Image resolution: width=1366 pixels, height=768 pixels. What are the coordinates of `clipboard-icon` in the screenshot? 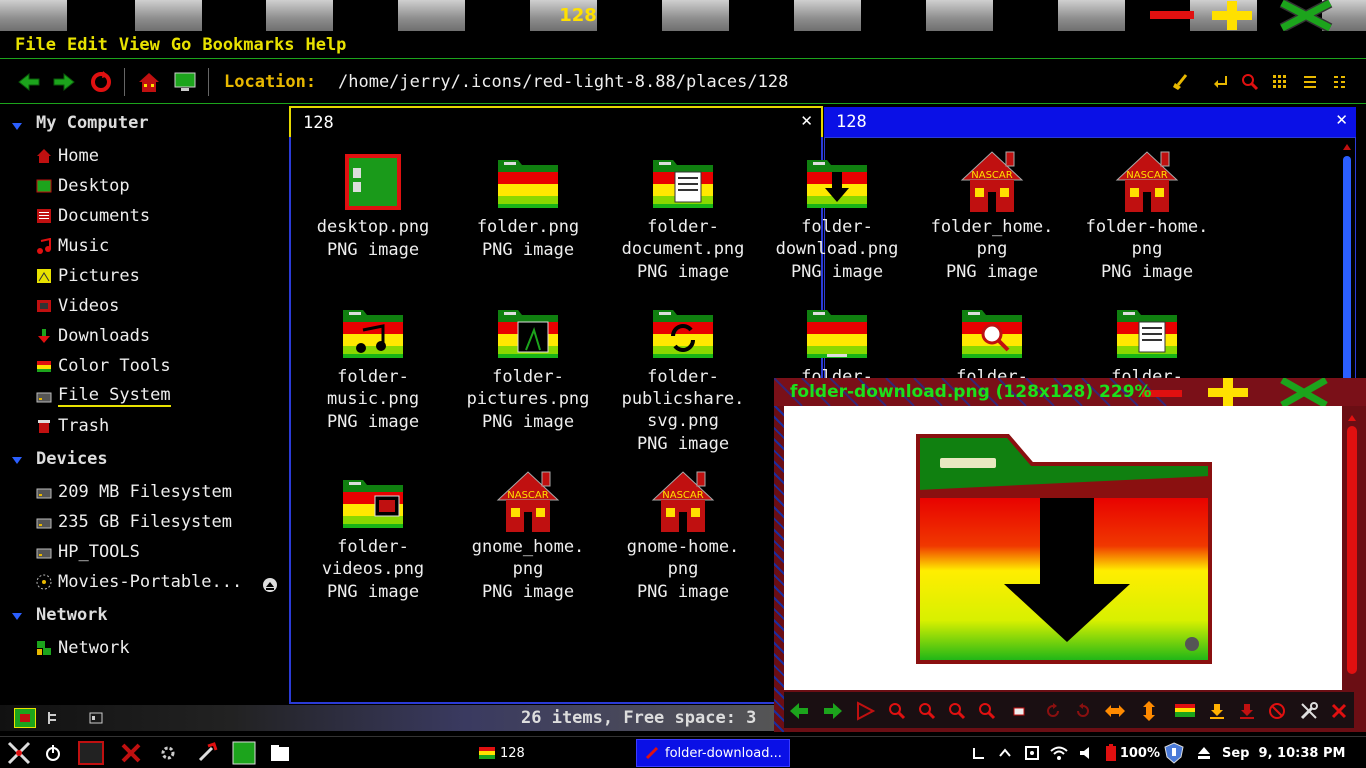 It's located at (1034, 753).